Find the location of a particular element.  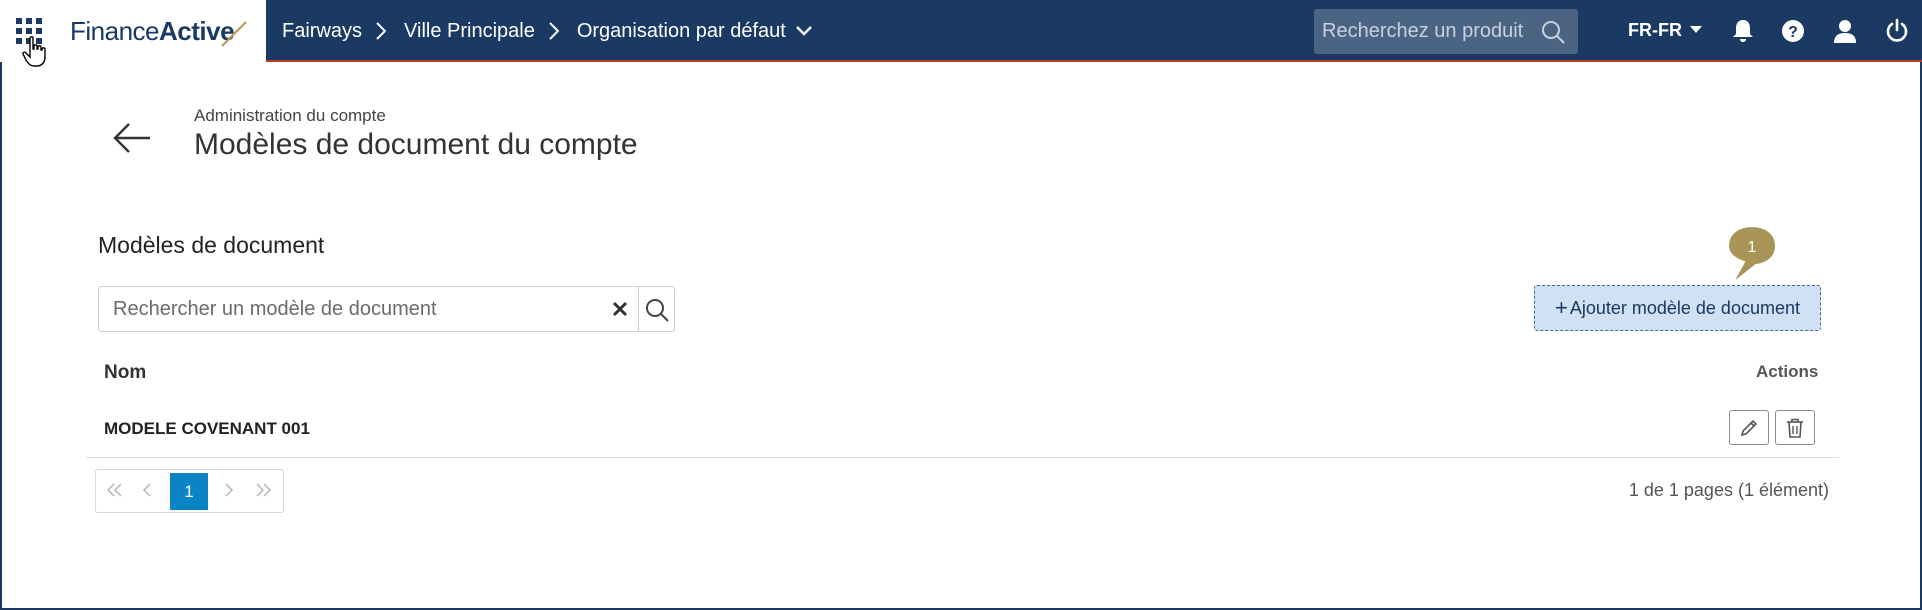

edit-button is located at coordinates (1749, 427).